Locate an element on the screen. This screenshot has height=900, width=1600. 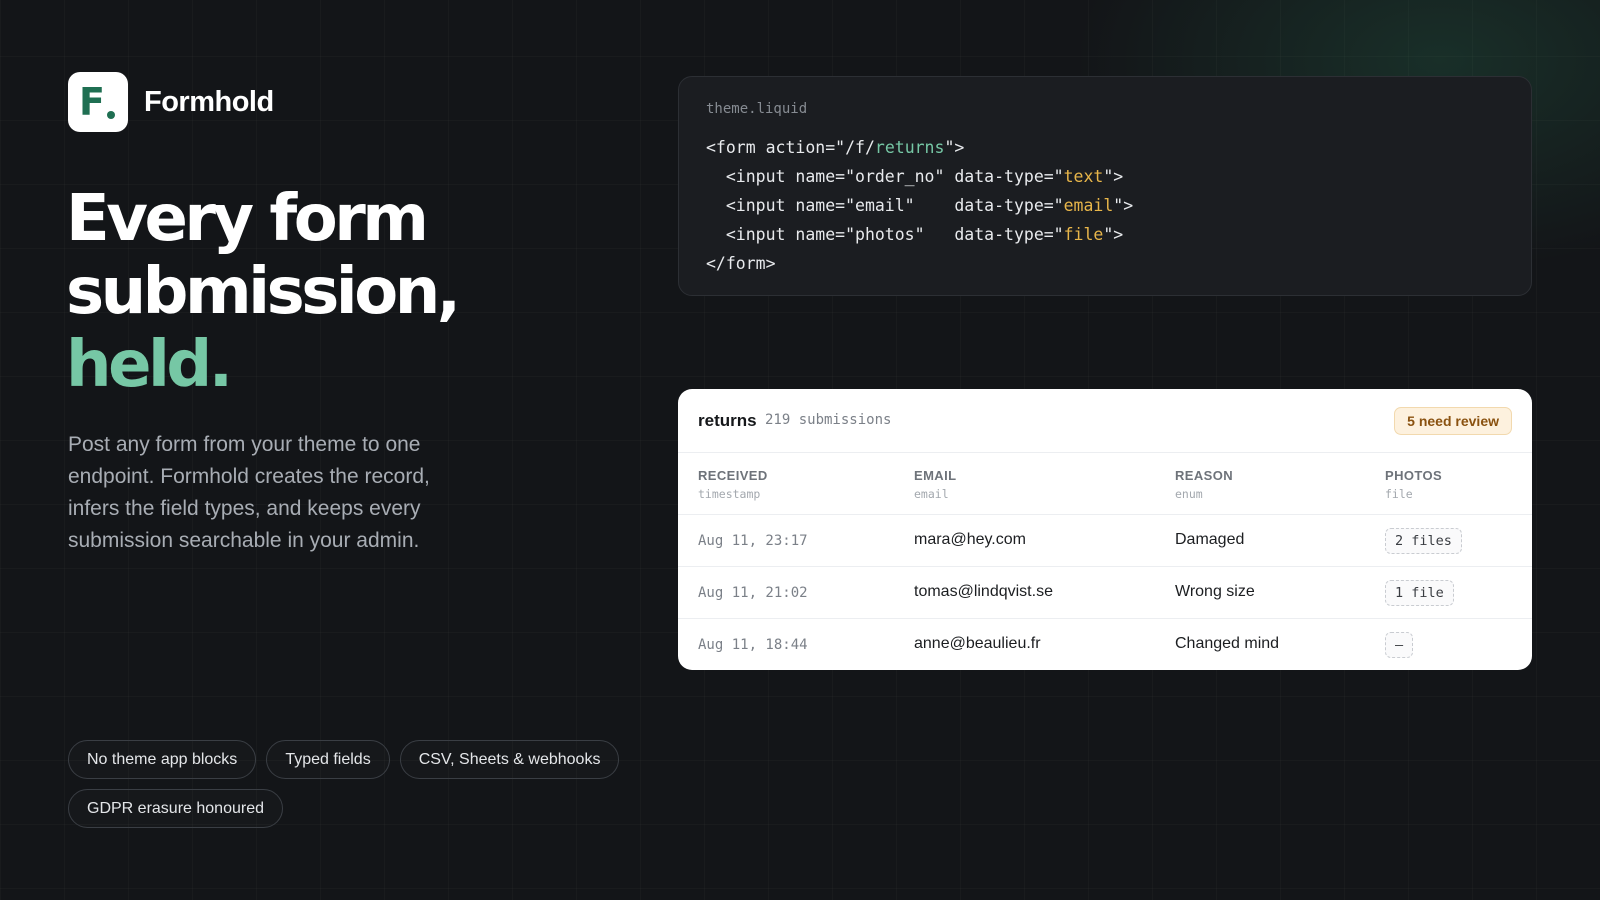
code-line: <input name="photos" data-type="file"> is located at coordinates (919, 234).